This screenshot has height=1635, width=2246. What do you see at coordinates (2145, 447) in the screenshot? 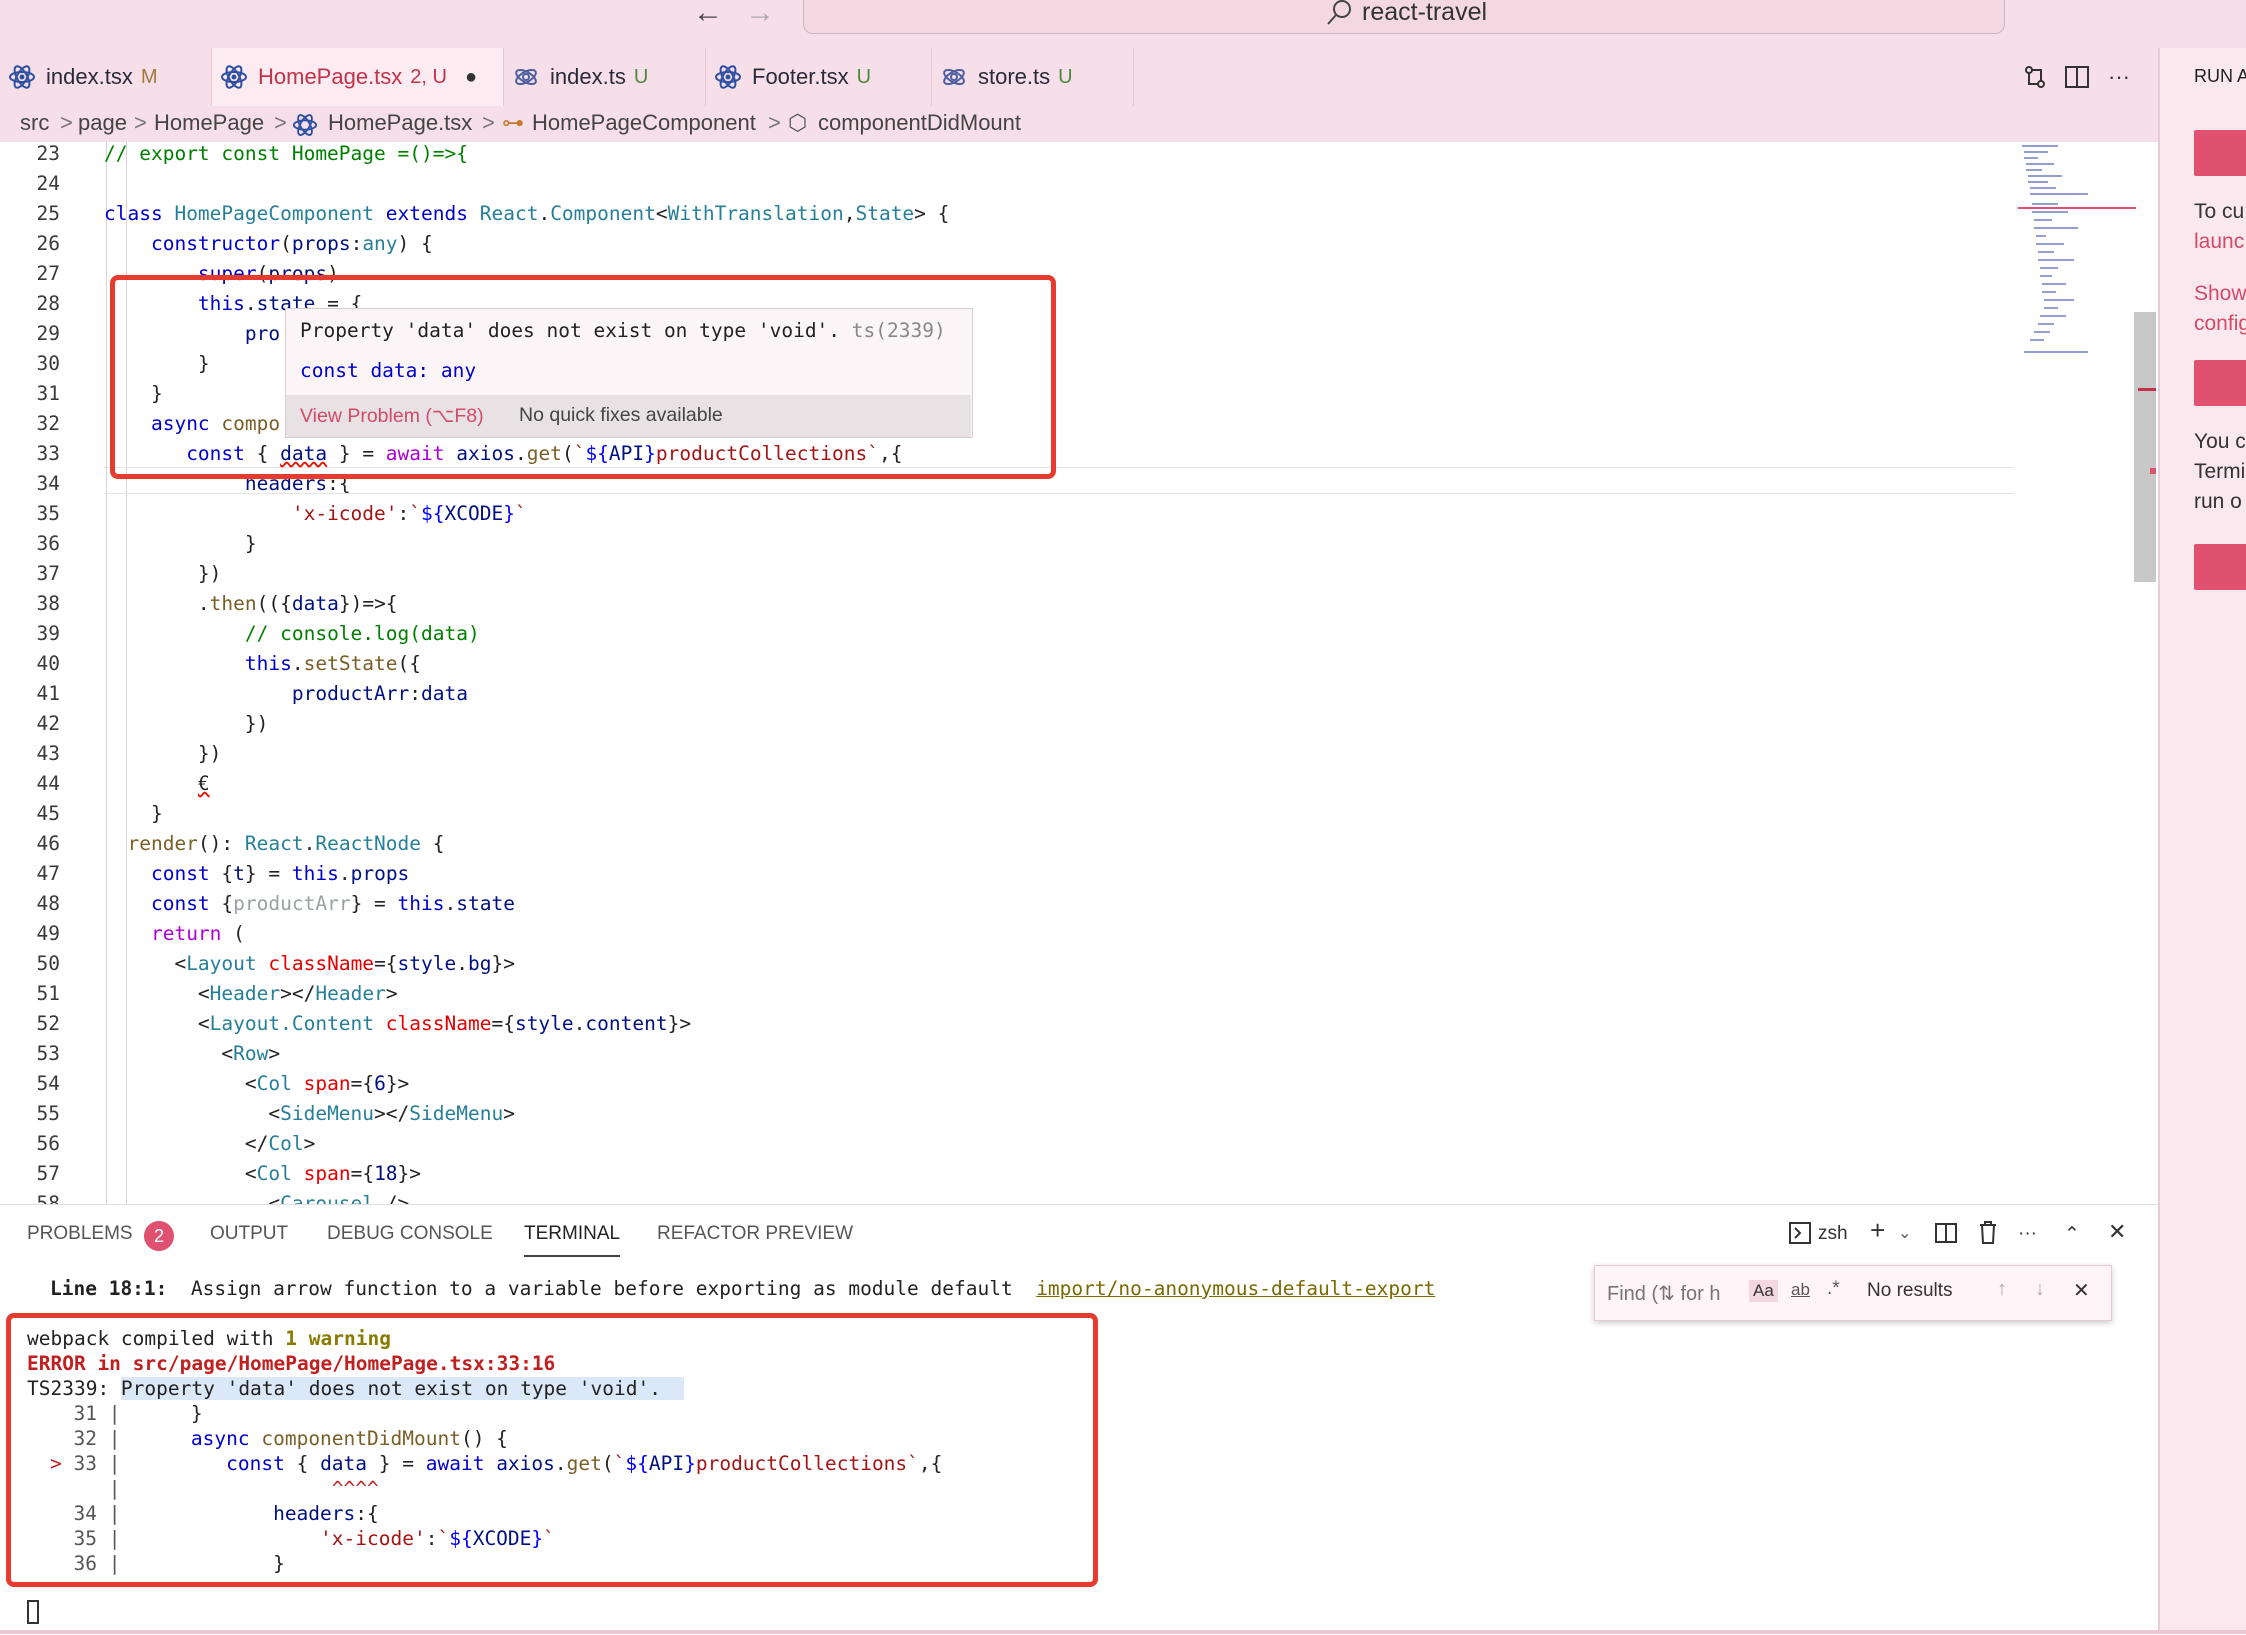
I see `editor-scrollbar` at bounding box center [2145, 447].